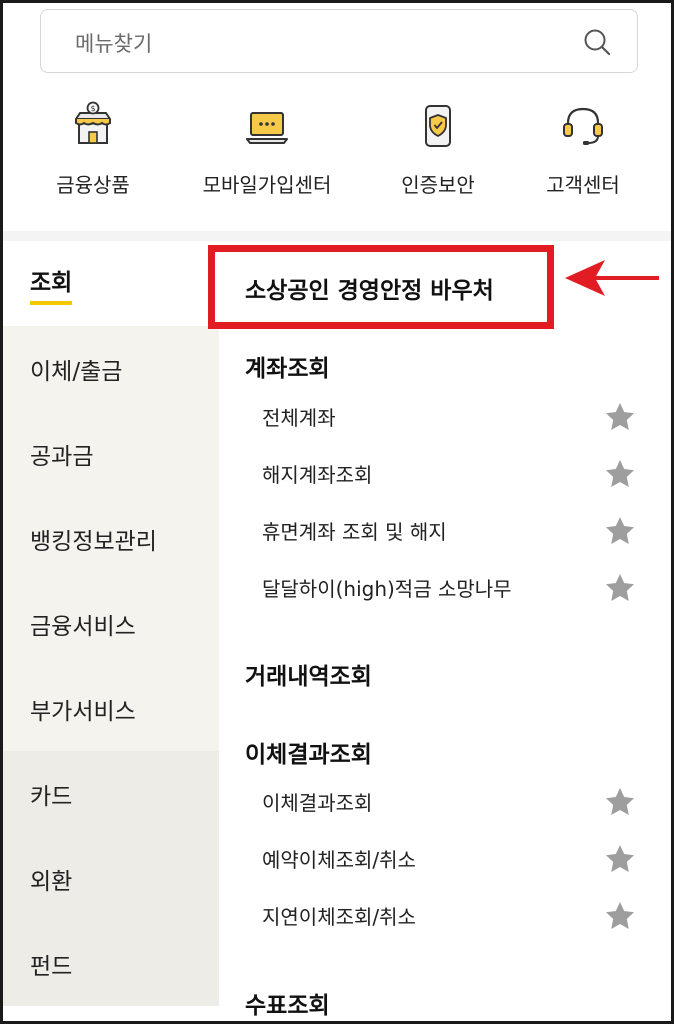 The image size is (674, 1024). I want to click on search-icon, so click(597, 42).